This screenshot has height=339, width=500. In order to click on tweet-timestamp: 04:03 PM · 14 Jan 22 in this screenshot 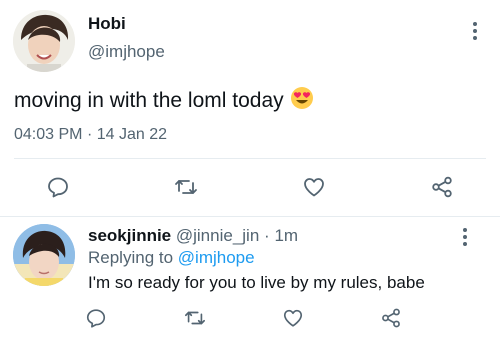, I will do `click(90, 135)`.